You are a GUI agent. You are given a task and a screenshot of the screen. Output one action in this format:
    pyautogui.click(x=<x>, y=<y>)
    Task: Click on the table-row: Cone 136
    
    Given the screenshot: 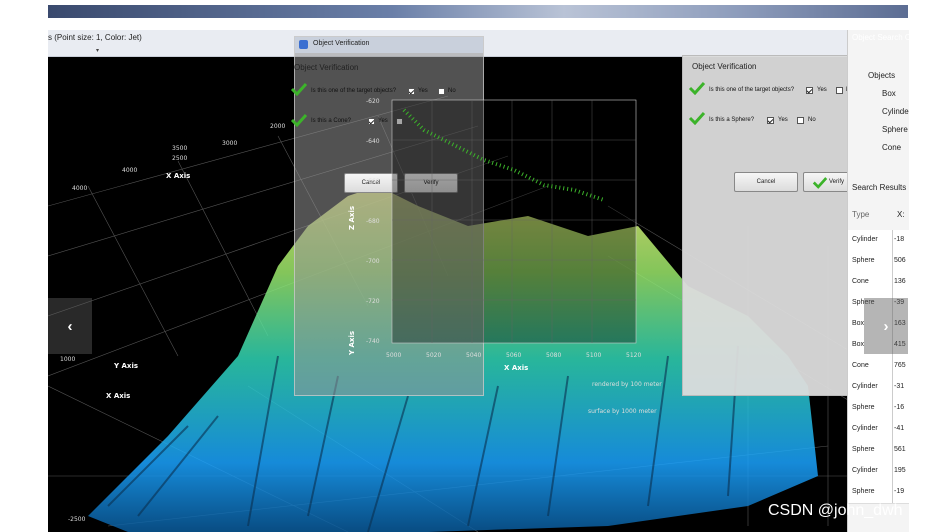 What is the action you would take?
    pyautogui.click(x=878, y=283)
    